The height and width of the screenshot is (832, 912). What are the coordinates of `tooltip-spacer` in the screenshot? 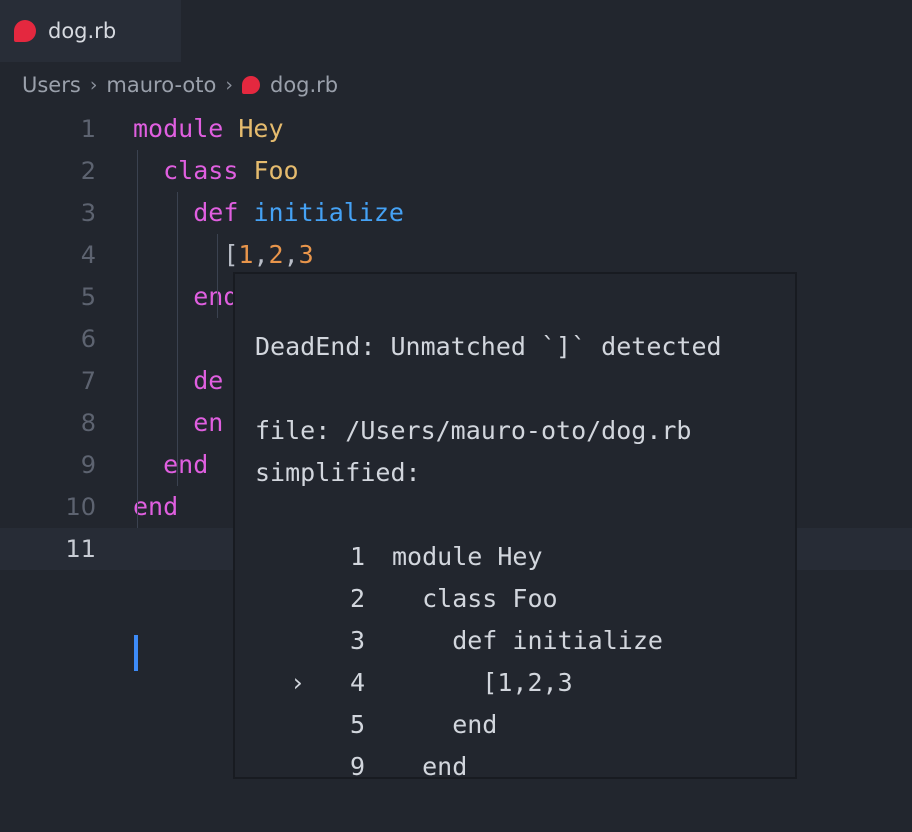 It's located at (525, 389).